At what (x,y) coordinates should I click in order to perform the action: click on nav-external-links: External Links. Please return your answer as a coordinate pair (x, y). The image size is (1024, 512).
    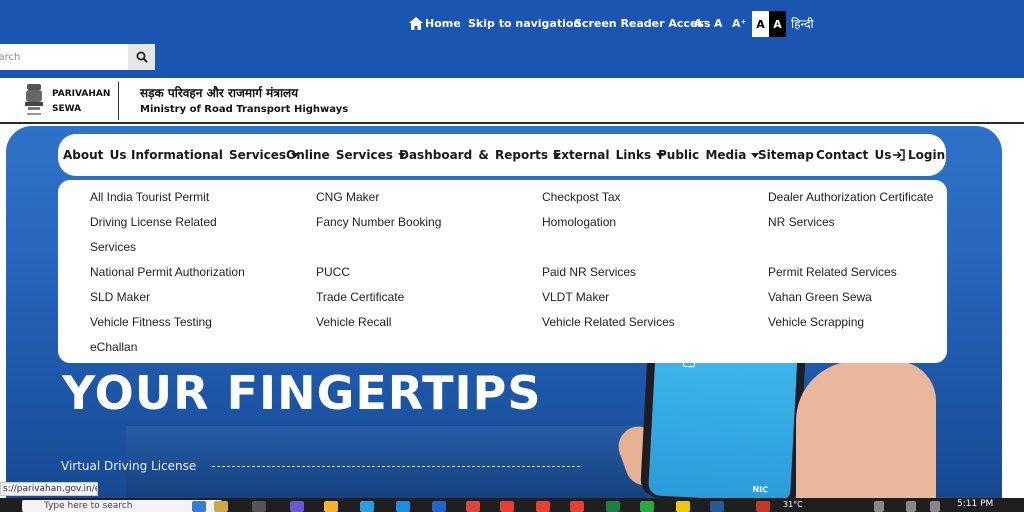
    Looking at the image, I should click on (609, 155).